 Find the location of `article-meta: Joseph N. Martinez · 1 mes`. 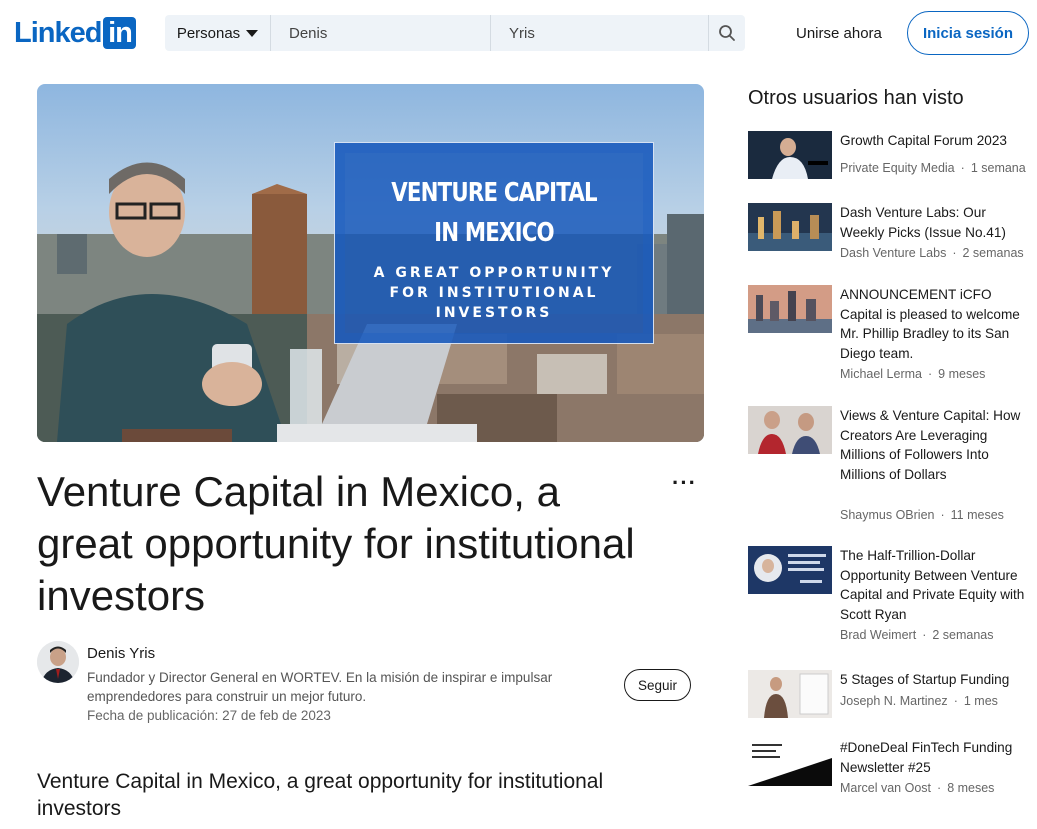

article-meta: Joseph N. Martinez · 1 mes is located at coordinates (919, 701).